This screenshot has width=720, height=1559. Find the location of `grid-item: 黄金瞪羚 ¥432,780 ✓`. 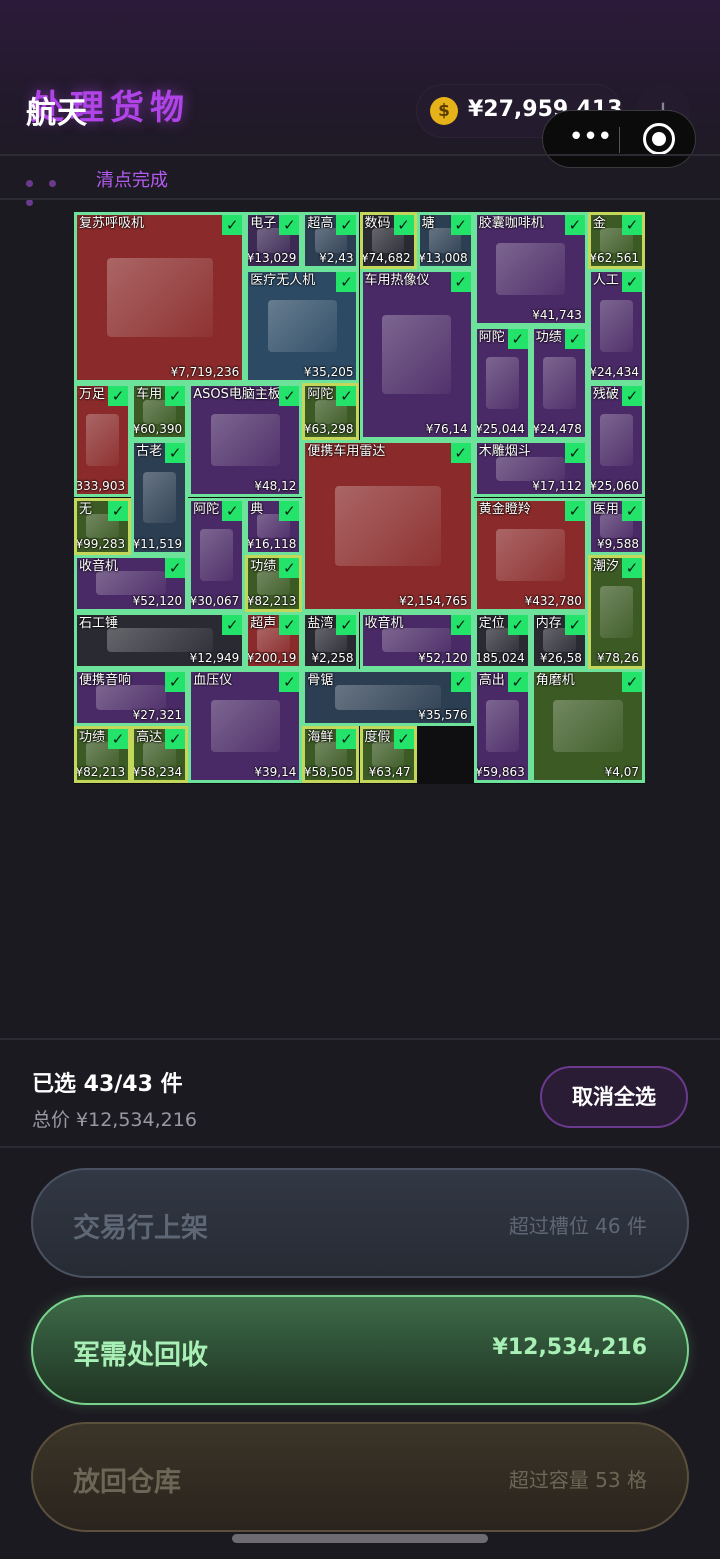

grid-item: 黄金瞪羚 ¥432,780 ✓ is located at coordinates (530, 554).